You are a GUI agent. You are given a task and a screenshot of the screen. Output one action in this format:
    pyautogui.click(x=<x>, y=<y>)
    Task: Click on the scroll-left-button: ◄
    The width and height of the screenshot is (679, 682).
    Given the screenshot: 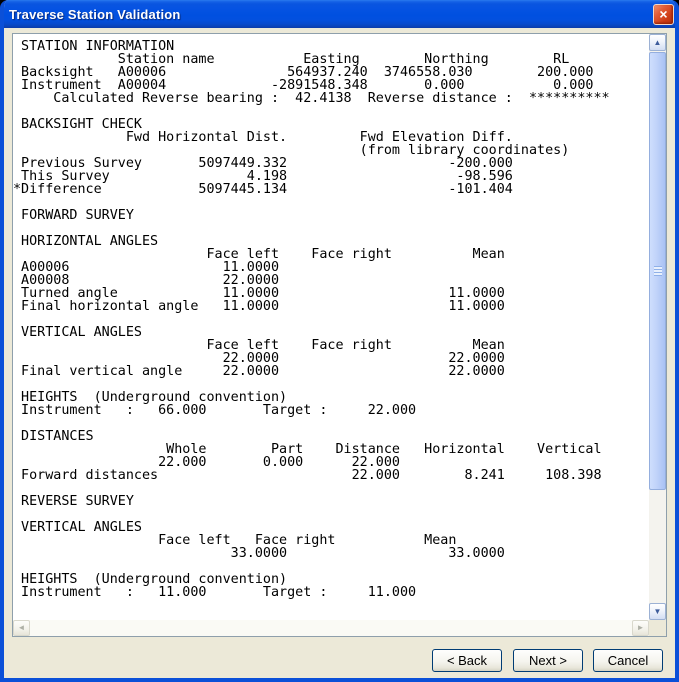 What is the action you would take?
    pyautogui.click(x=21, y=628)
    